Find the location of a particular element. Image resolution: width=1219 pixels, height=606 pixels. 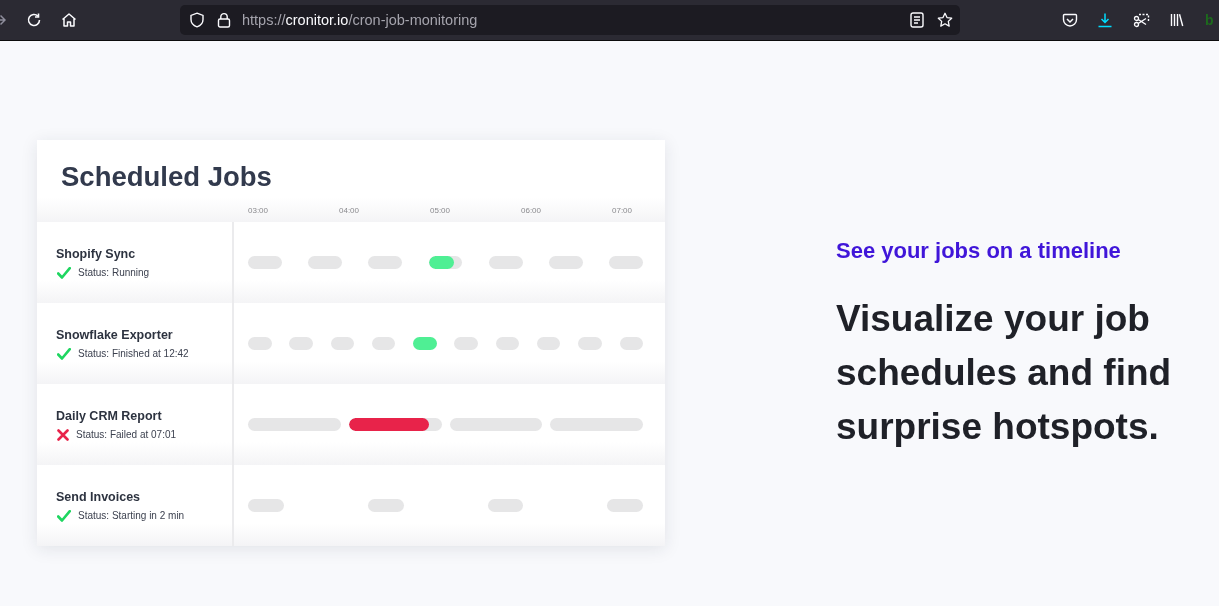

reader-view-icon is located at coordinates (917, 20).